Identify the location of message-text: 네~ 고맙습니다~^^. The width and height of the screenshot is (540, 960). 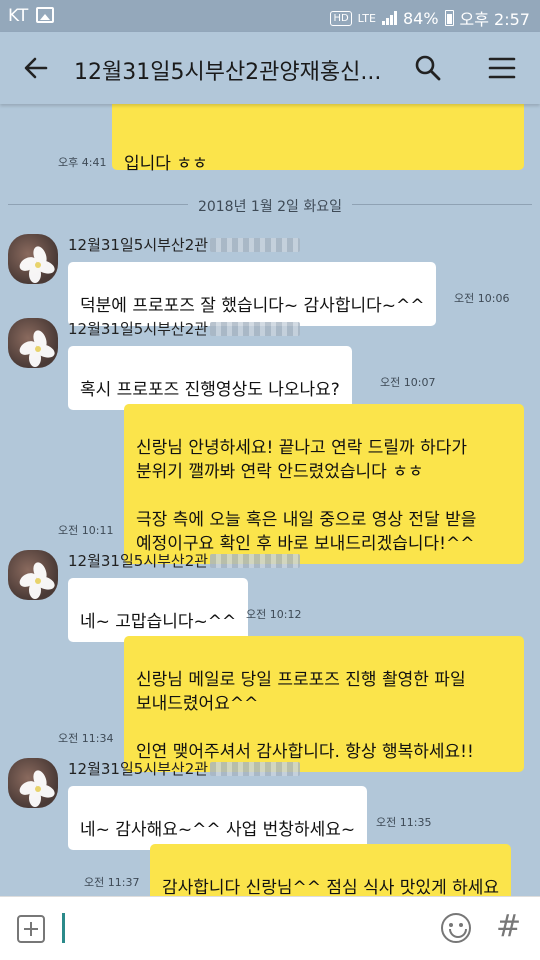
(158, 622).